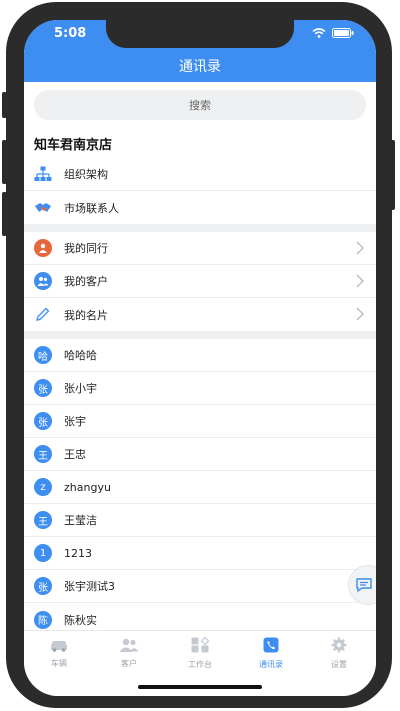 The image size is (400, 711). Describe the element at coordinates (339, 653) in the screenshot. I see `tab-settings: 设置` at that location.